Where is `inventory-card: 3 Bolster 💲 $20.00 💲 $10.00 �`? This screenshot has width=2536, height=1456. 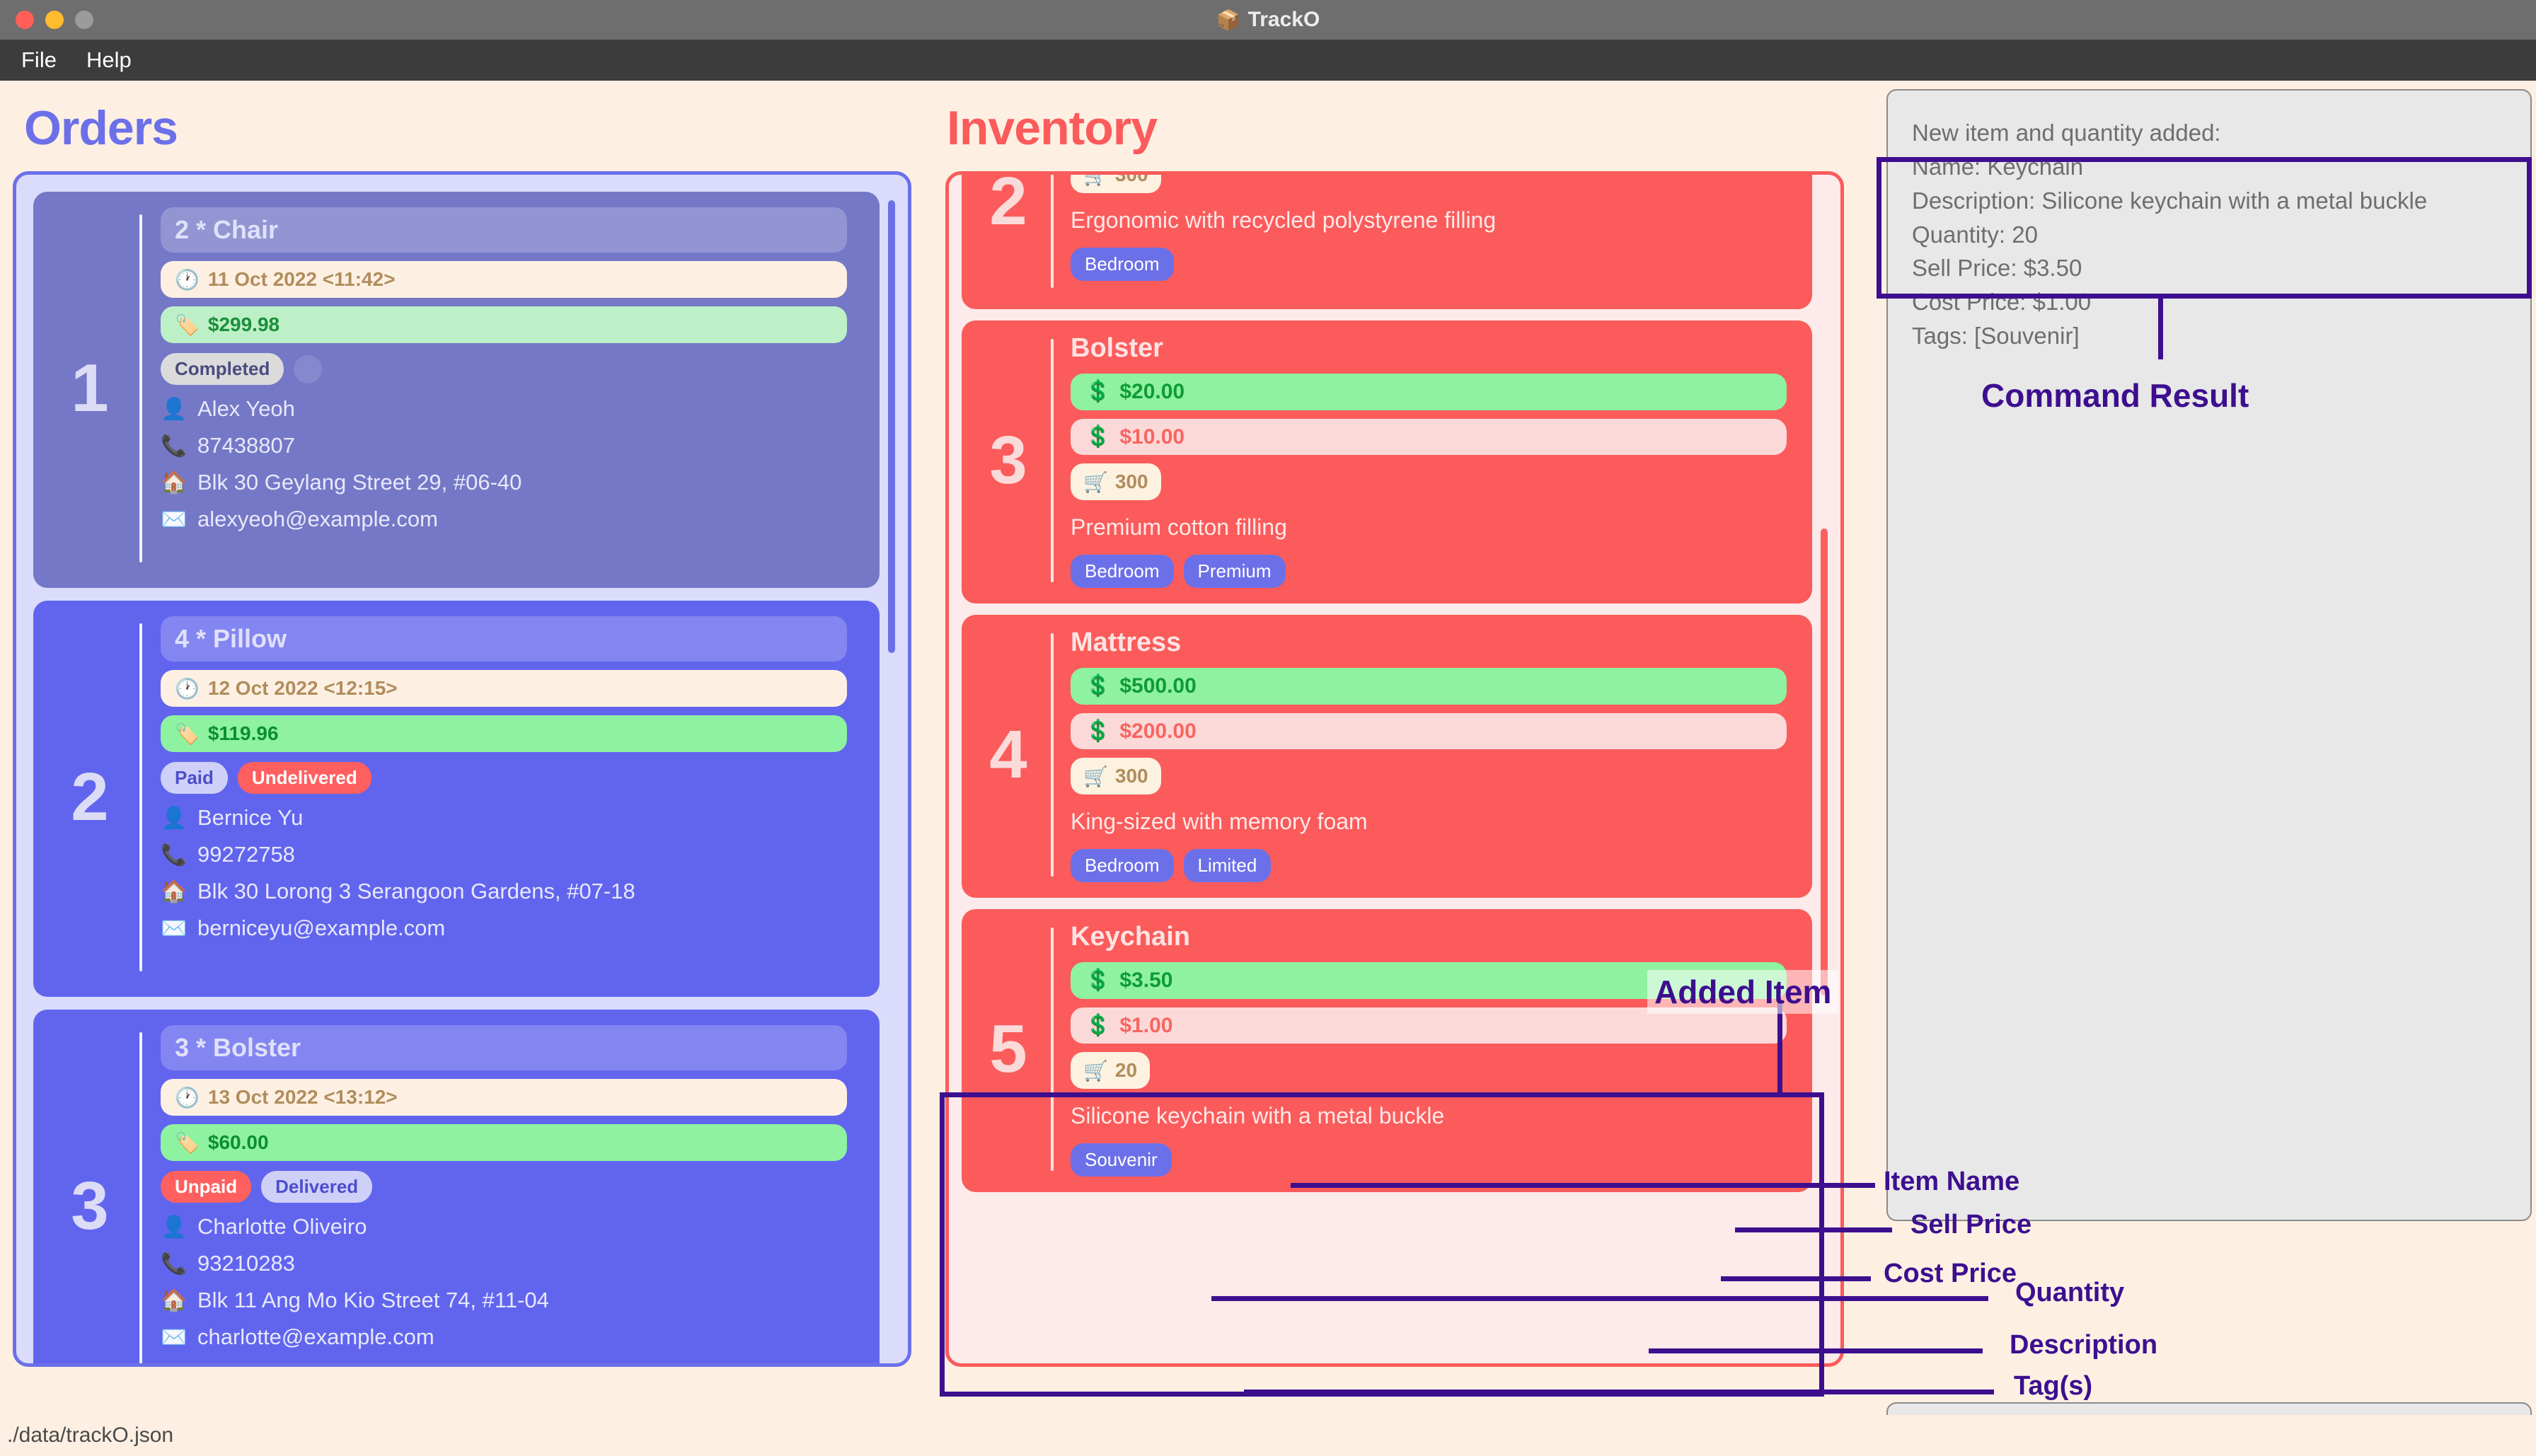
inventory-card: 3 Bolster 💲 $20.00 💲 $10.00 � is located at coordinates (1387, 461).